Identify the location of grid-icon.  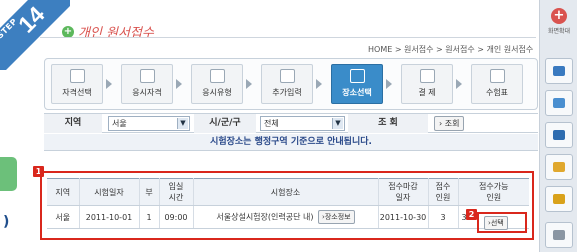
(559, 71).